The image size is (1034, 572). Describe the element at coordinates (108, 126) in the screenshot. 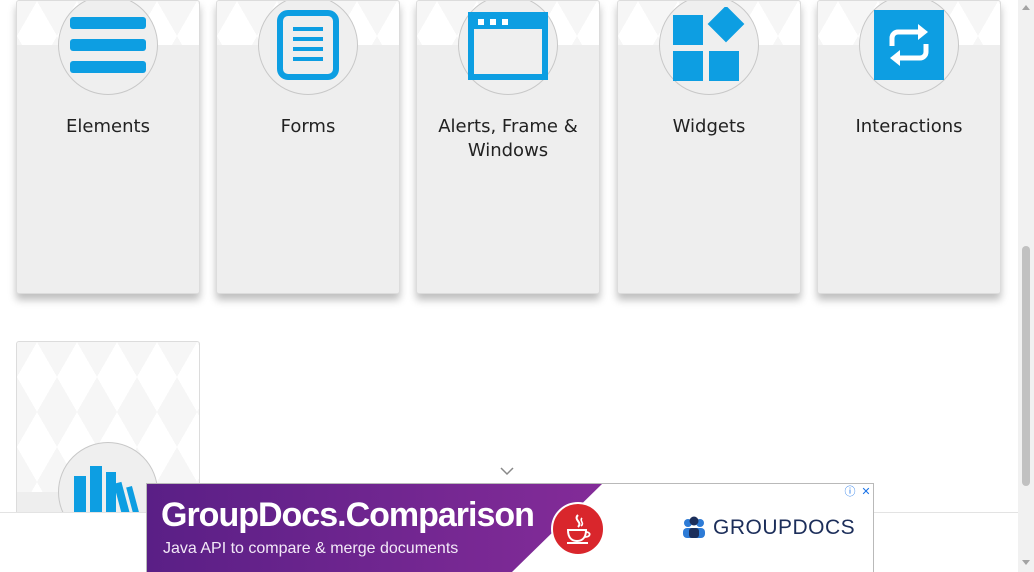

I see `card-title: Elements` at that location.